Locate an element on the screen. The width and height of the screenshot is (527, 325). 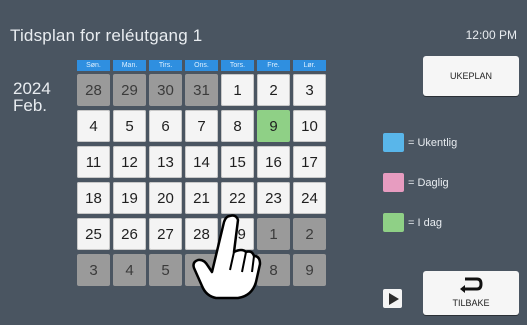
legend-weekly-label: = Ukentlig is located at coordinates (433, 142).